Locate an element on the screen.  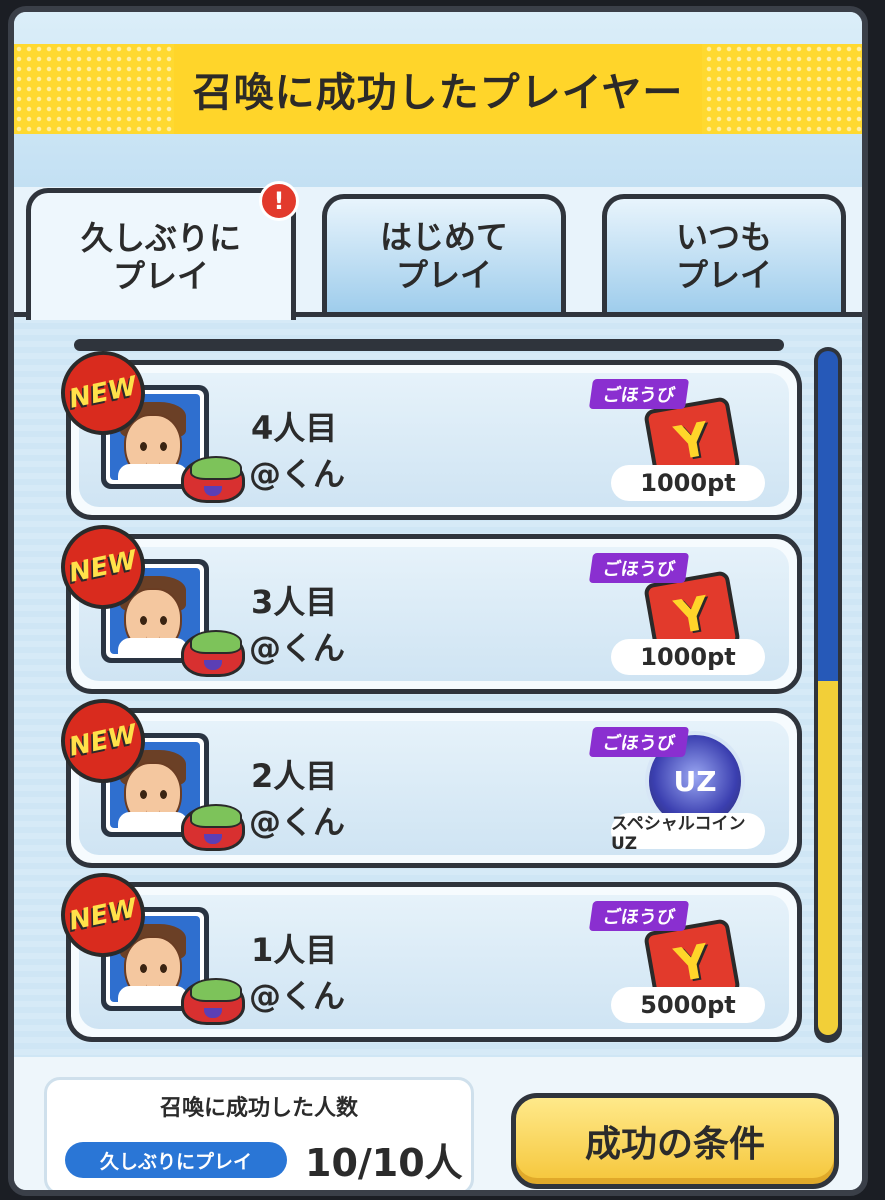
tab-label: いつも プレイ is located at coordinates (723, 255).